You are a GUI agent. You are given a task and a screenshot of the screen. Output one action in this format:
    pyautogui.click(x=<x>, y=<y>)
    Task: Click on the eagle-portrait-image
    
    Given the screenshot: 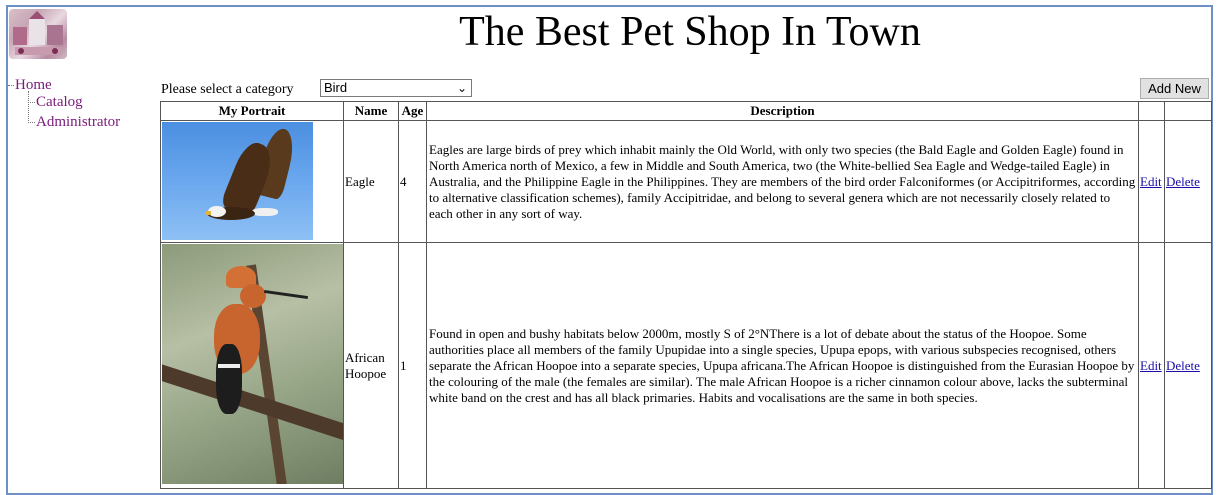 What is the action you would take?
    pyautogui.click(x=237, y=181)
    